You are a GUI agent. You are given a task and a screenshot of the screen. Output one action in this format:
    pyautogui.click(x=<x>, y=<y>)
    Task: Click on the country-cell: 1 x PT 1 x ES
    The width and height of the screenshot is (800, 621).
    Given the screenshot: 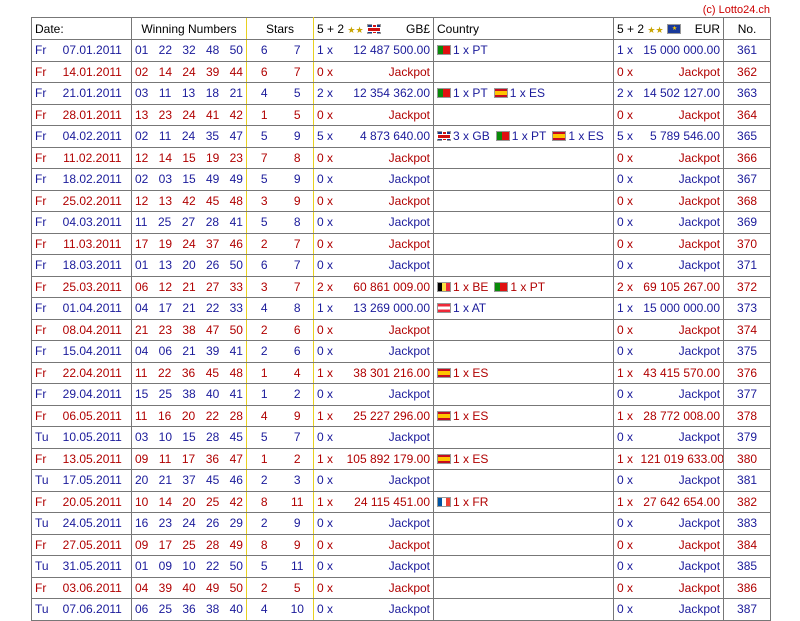 What is the action you would take?
    pyautogui.click(x=523, y=93)
    